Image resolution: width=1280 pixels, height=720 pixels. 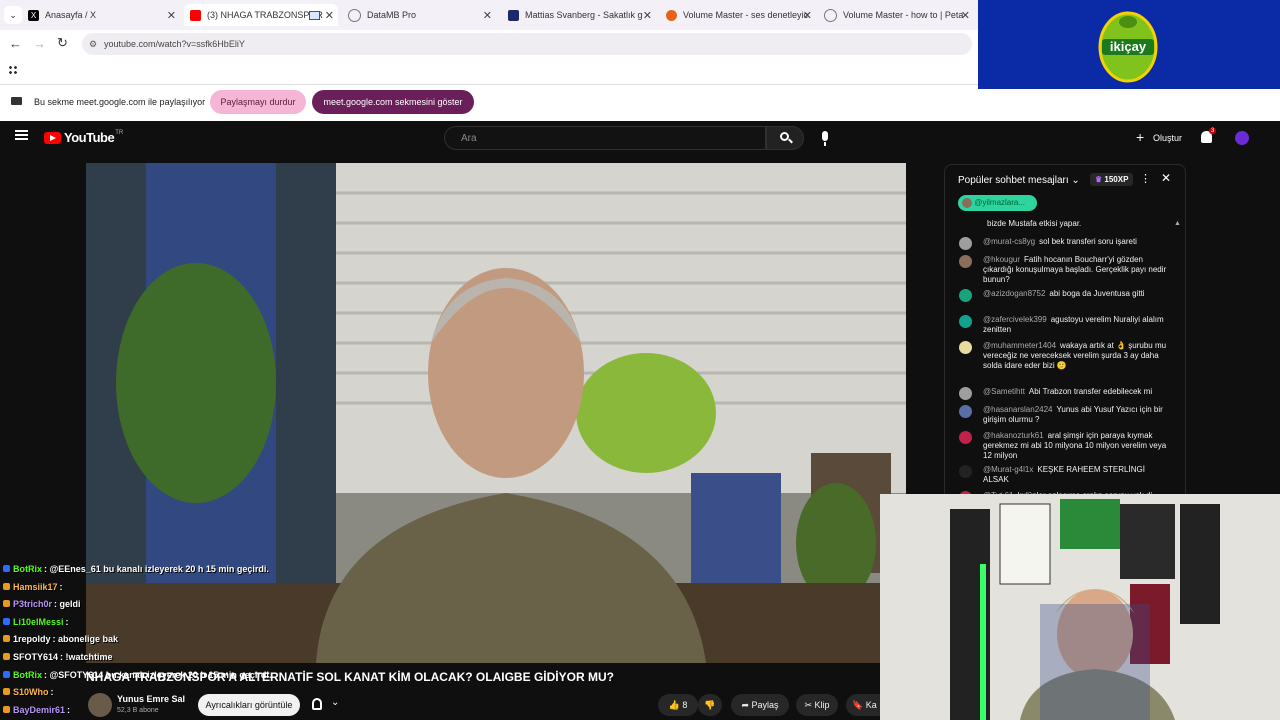 What do you see at coordinates (582, 15) in the screenshot?
I see `tab-fm: Mattias Svanberg - Sakatlık geç ✕` at bounding box center [582, 15].